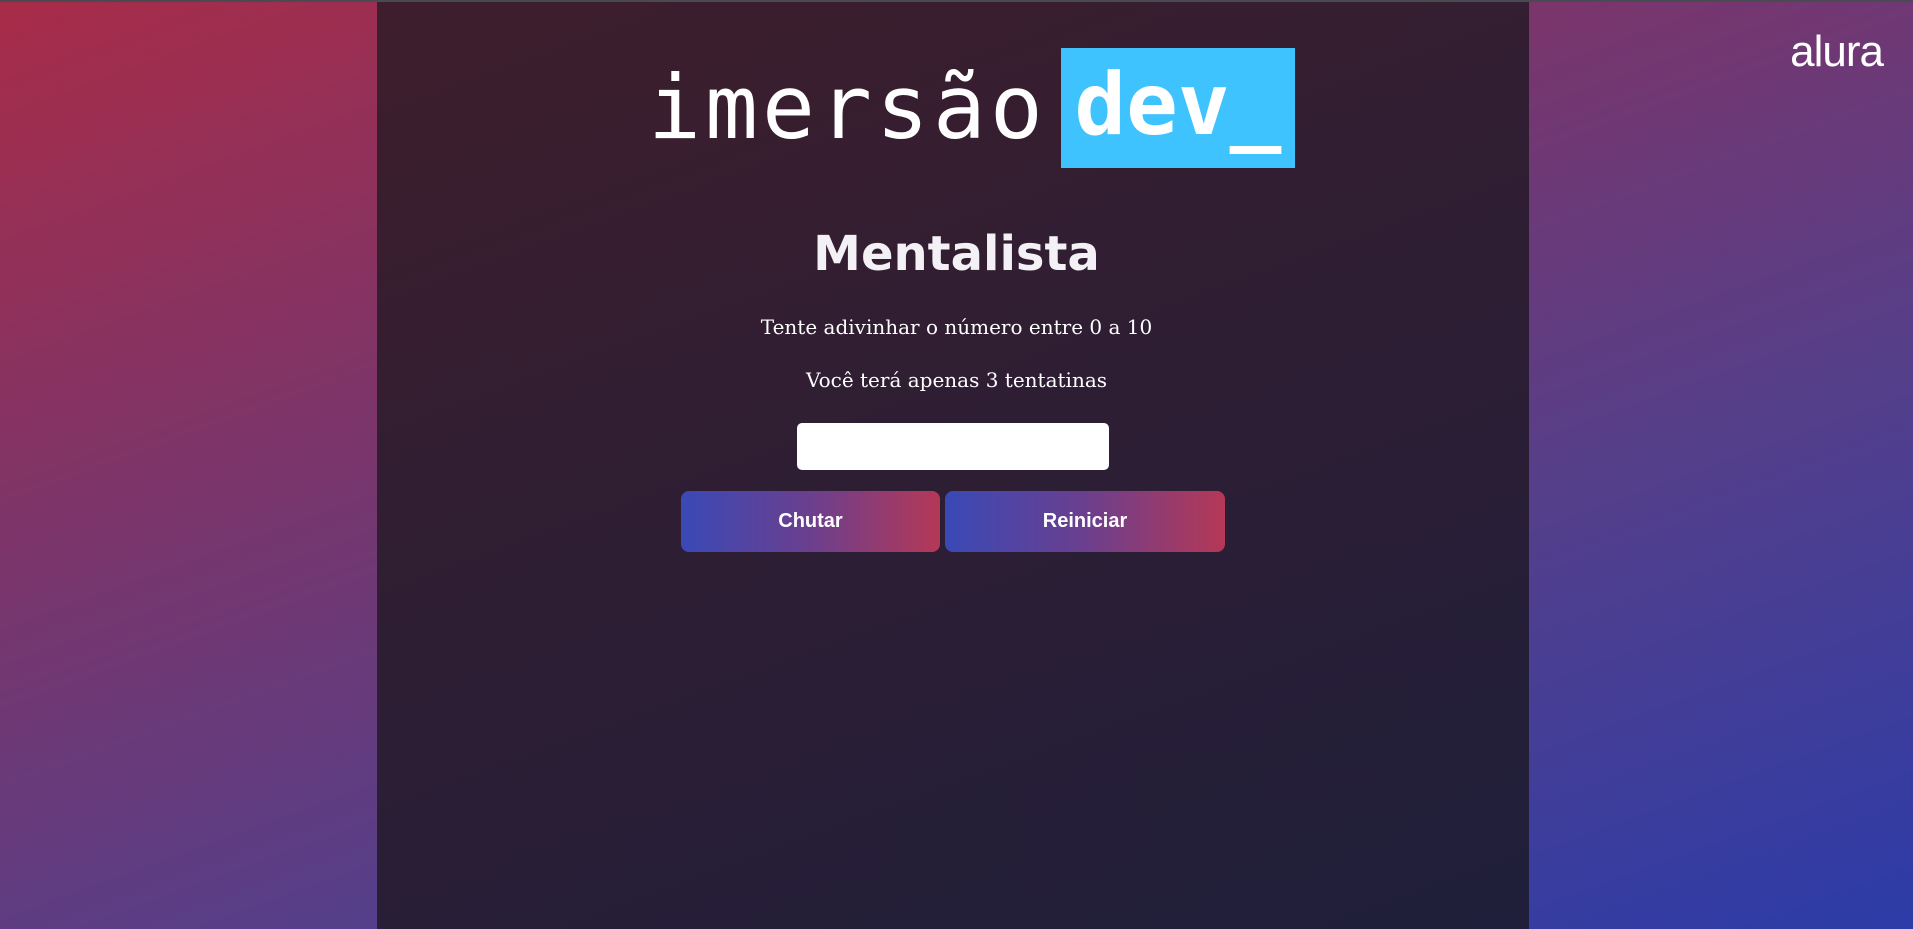 This screenshot has height=929, width=1913. I want to click on imersao-dev-logo: imersão dev_, so click(971, 108).